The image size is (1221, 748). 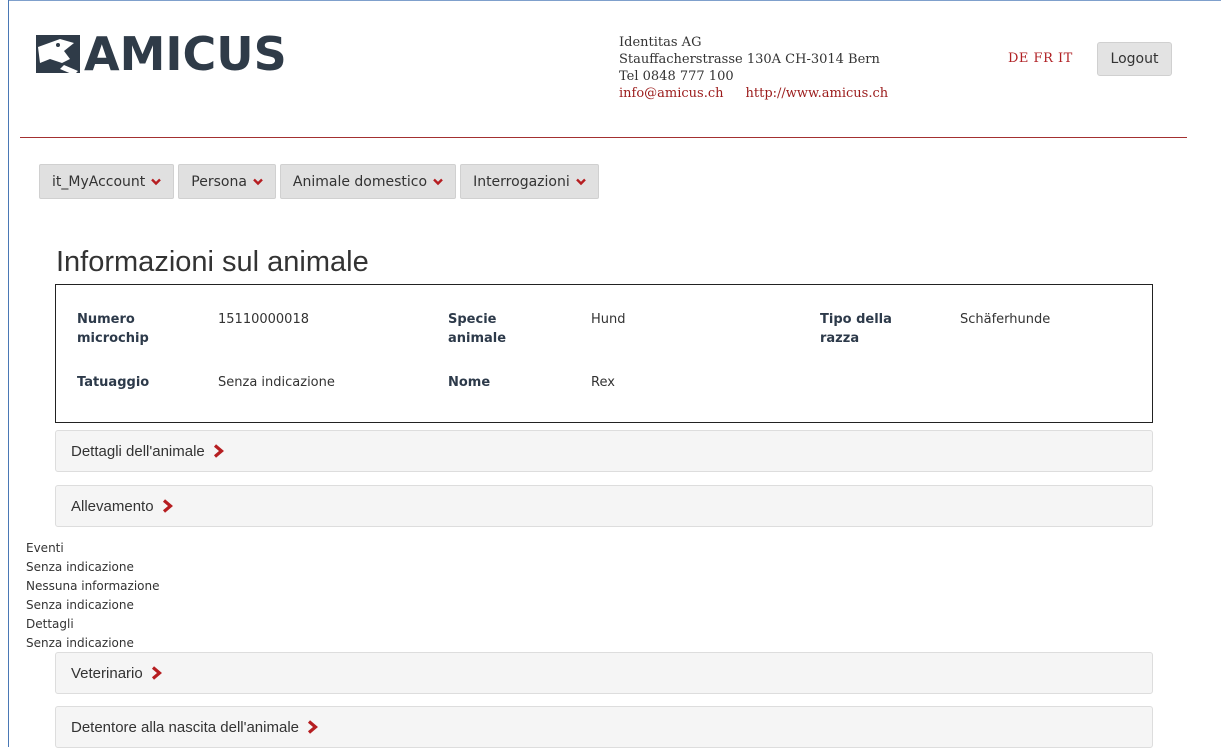 What do you see at coordinates (113, 382) in the screenshot?
I see `tattoo-label: Tatuaggio` at bounding box center [113, 382].